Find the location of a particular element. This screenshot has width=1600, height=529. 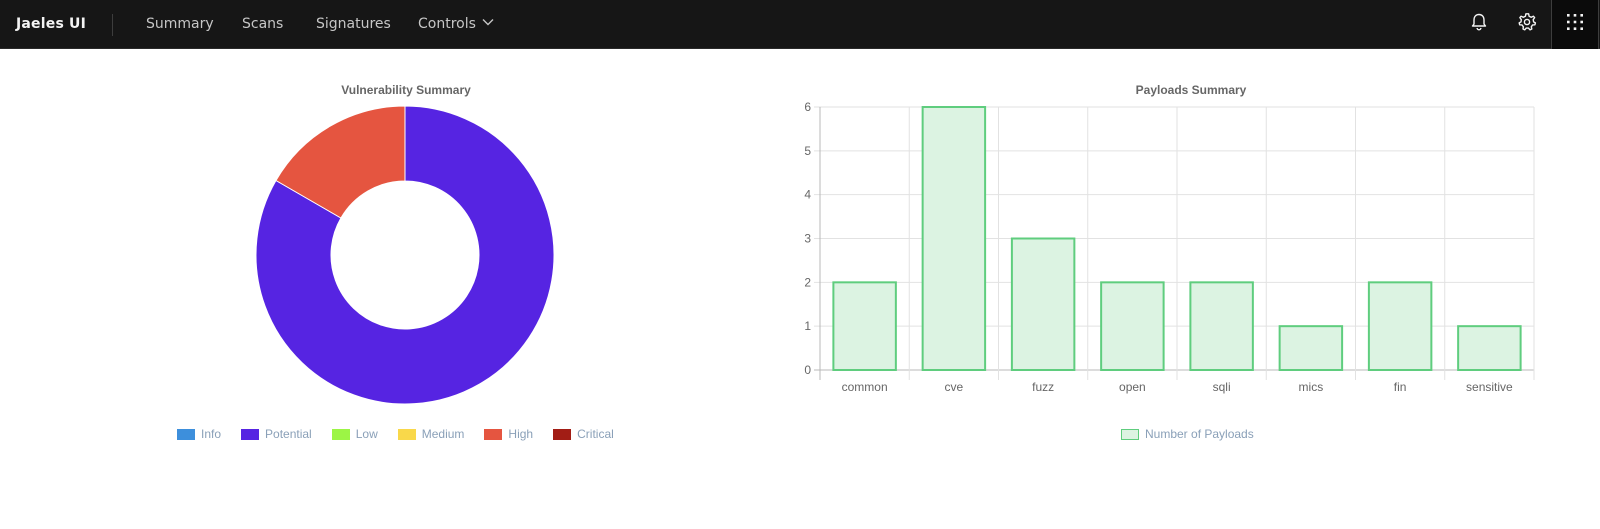

x-tick-label: common is located at coordinates (865, 387).